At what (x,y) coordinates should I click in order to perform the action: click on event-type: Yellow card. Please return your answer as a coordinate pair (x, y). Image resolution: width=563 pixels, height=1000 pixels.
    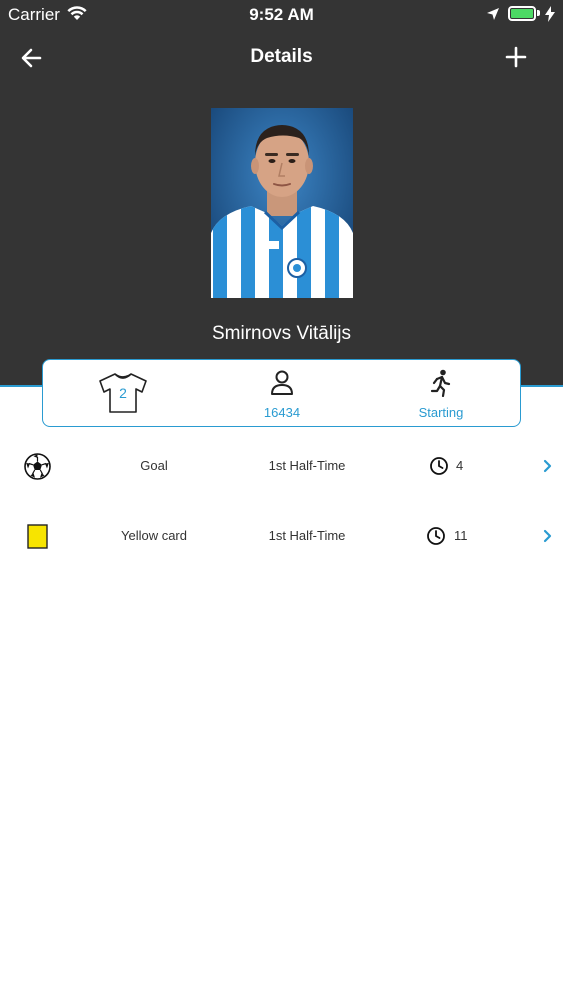
    Looking at the image, I should click on (153, 535).